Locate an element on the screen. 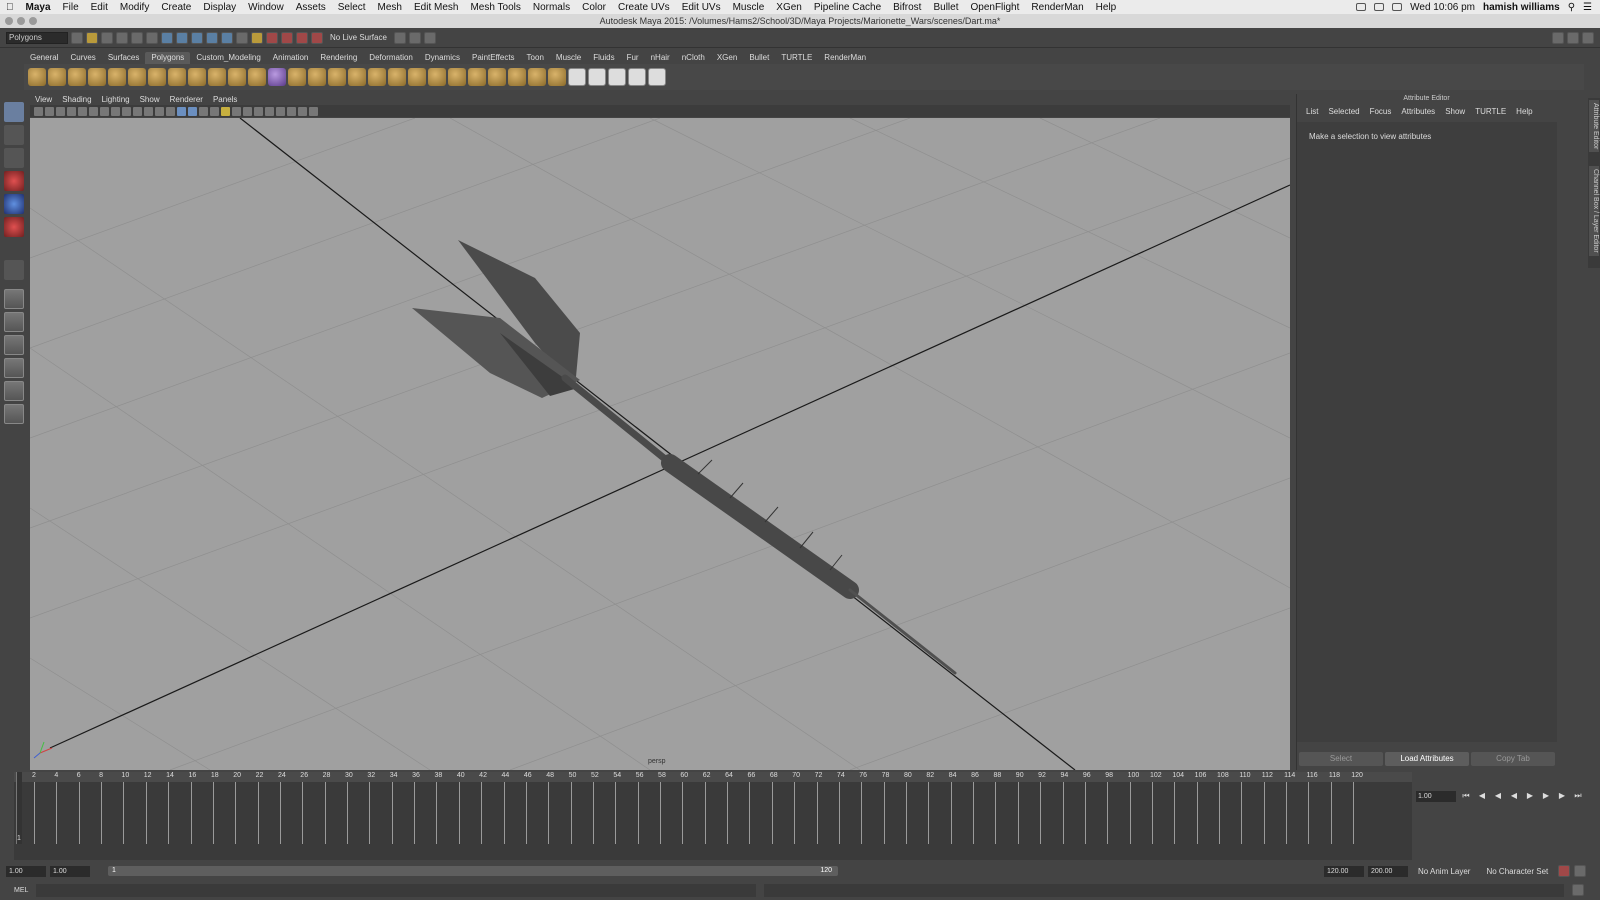  snap-point-icon is located at coordinates (197, 37).